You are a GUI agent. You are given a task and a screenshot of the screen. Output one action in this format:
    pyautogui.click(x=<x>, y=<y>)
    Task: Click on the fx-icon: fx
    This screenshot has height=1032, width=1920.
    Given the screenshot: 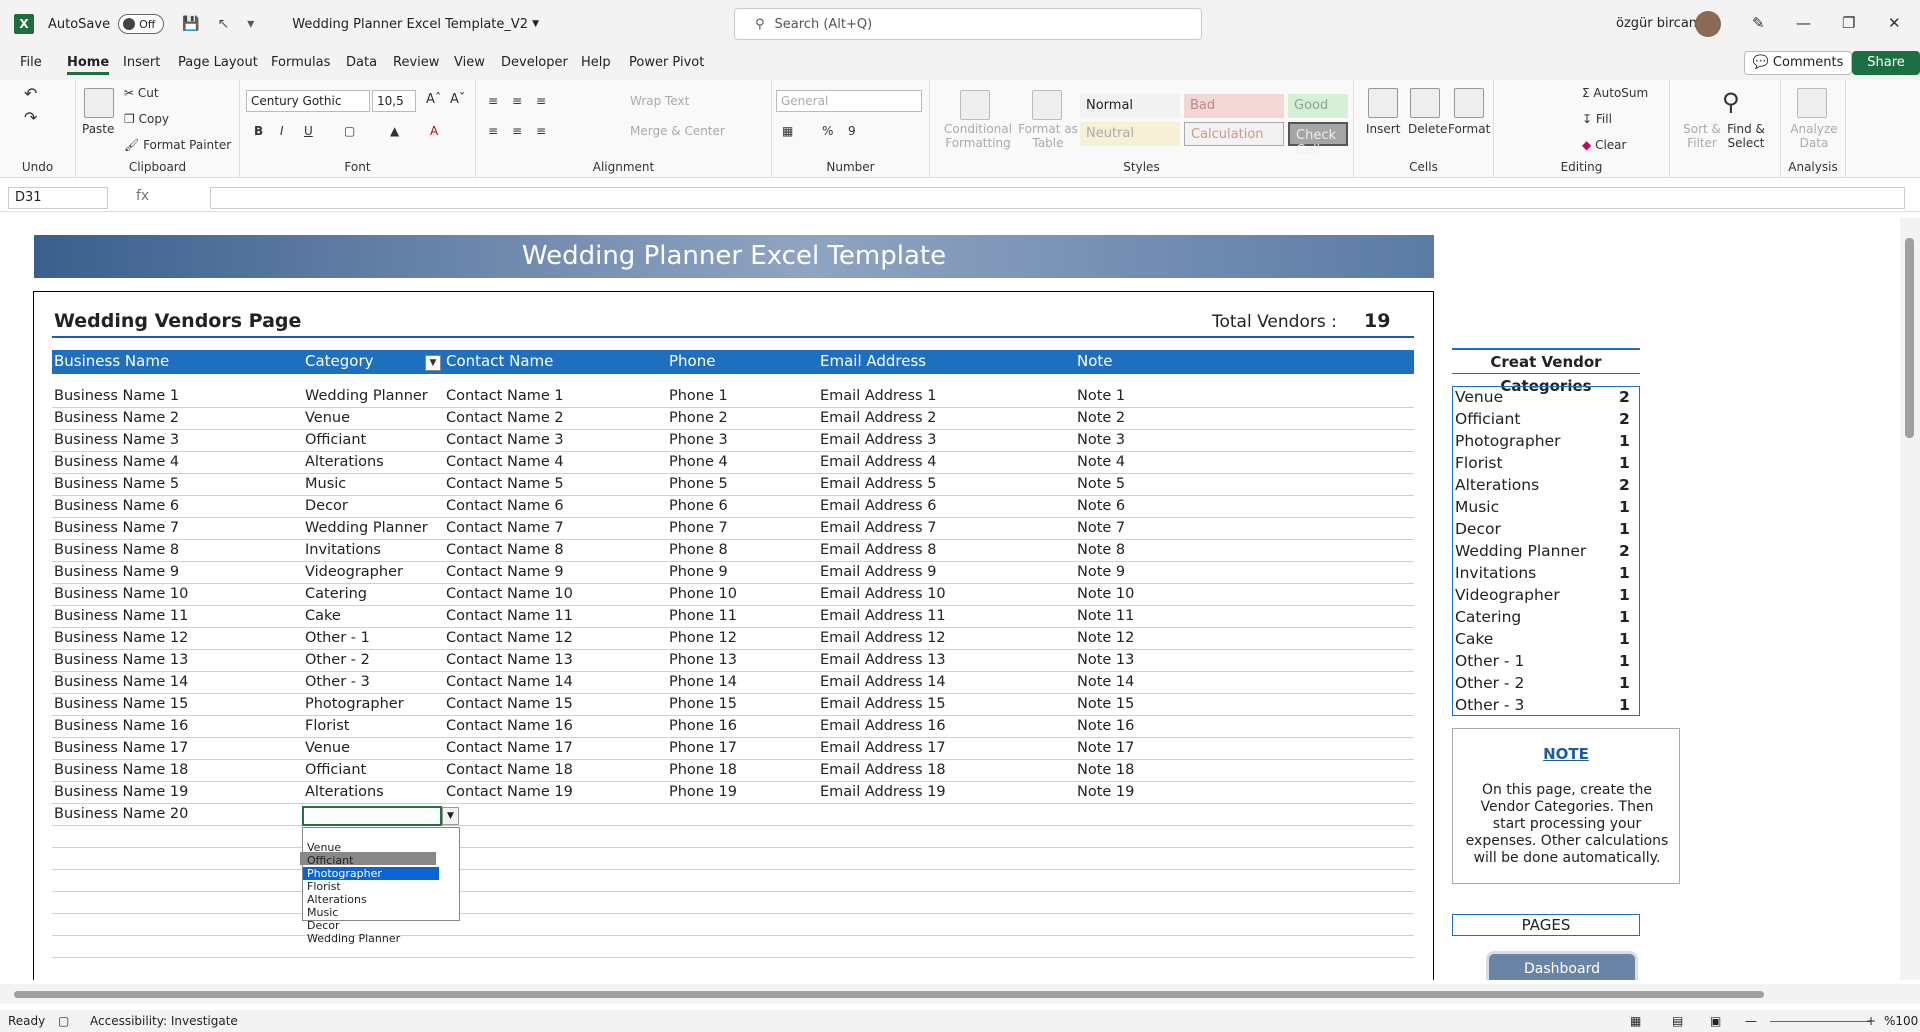 What is the action you would take?
    pyautogui.click(x=142, y=196)
    